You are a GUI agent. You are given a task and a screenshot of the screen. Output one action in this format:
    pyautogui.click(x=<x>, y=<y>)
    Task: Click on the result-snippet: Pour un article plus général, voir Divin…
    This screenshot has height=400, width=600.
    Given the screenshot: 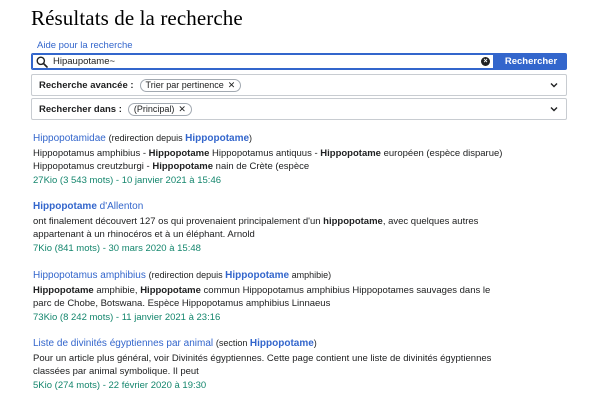 What is the action you would take?
    pyautogui.click(x=262, y=365)
    